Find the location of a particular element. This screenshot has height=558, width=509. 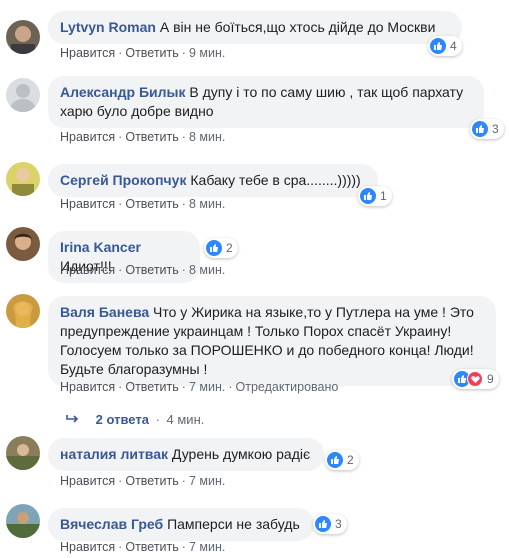

replies-time: 4 мин. is located at coordinates (185, 419).